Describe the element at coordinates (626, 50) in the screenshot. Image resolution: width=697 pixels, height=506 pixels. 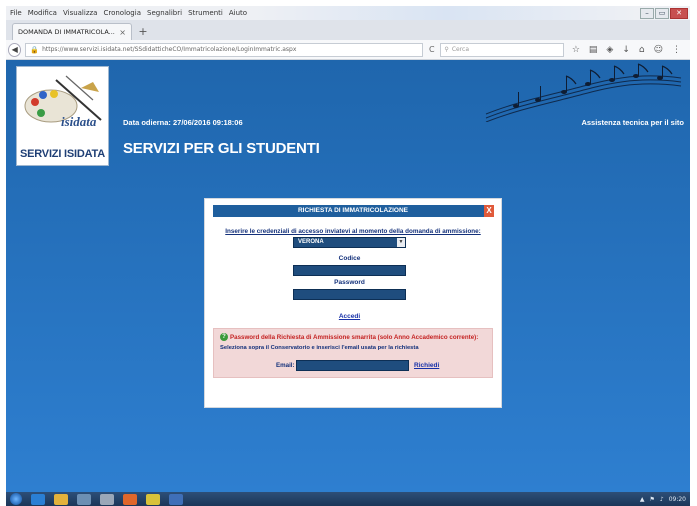
I see `download-icon: ↓` at that location.